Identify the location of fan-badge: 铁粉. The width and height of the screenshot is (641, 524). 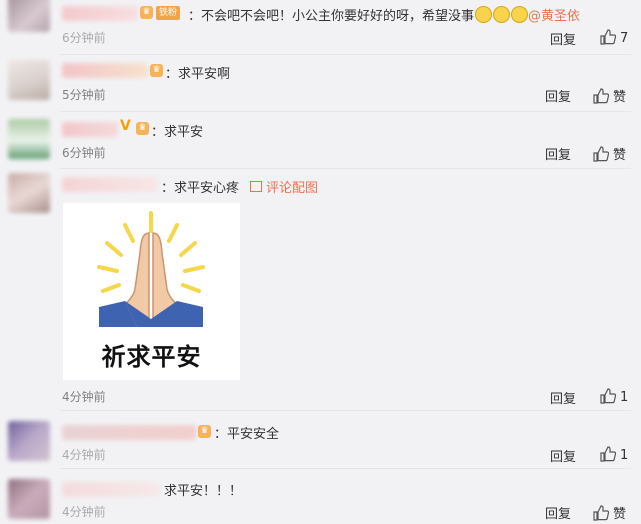
(168, 13).